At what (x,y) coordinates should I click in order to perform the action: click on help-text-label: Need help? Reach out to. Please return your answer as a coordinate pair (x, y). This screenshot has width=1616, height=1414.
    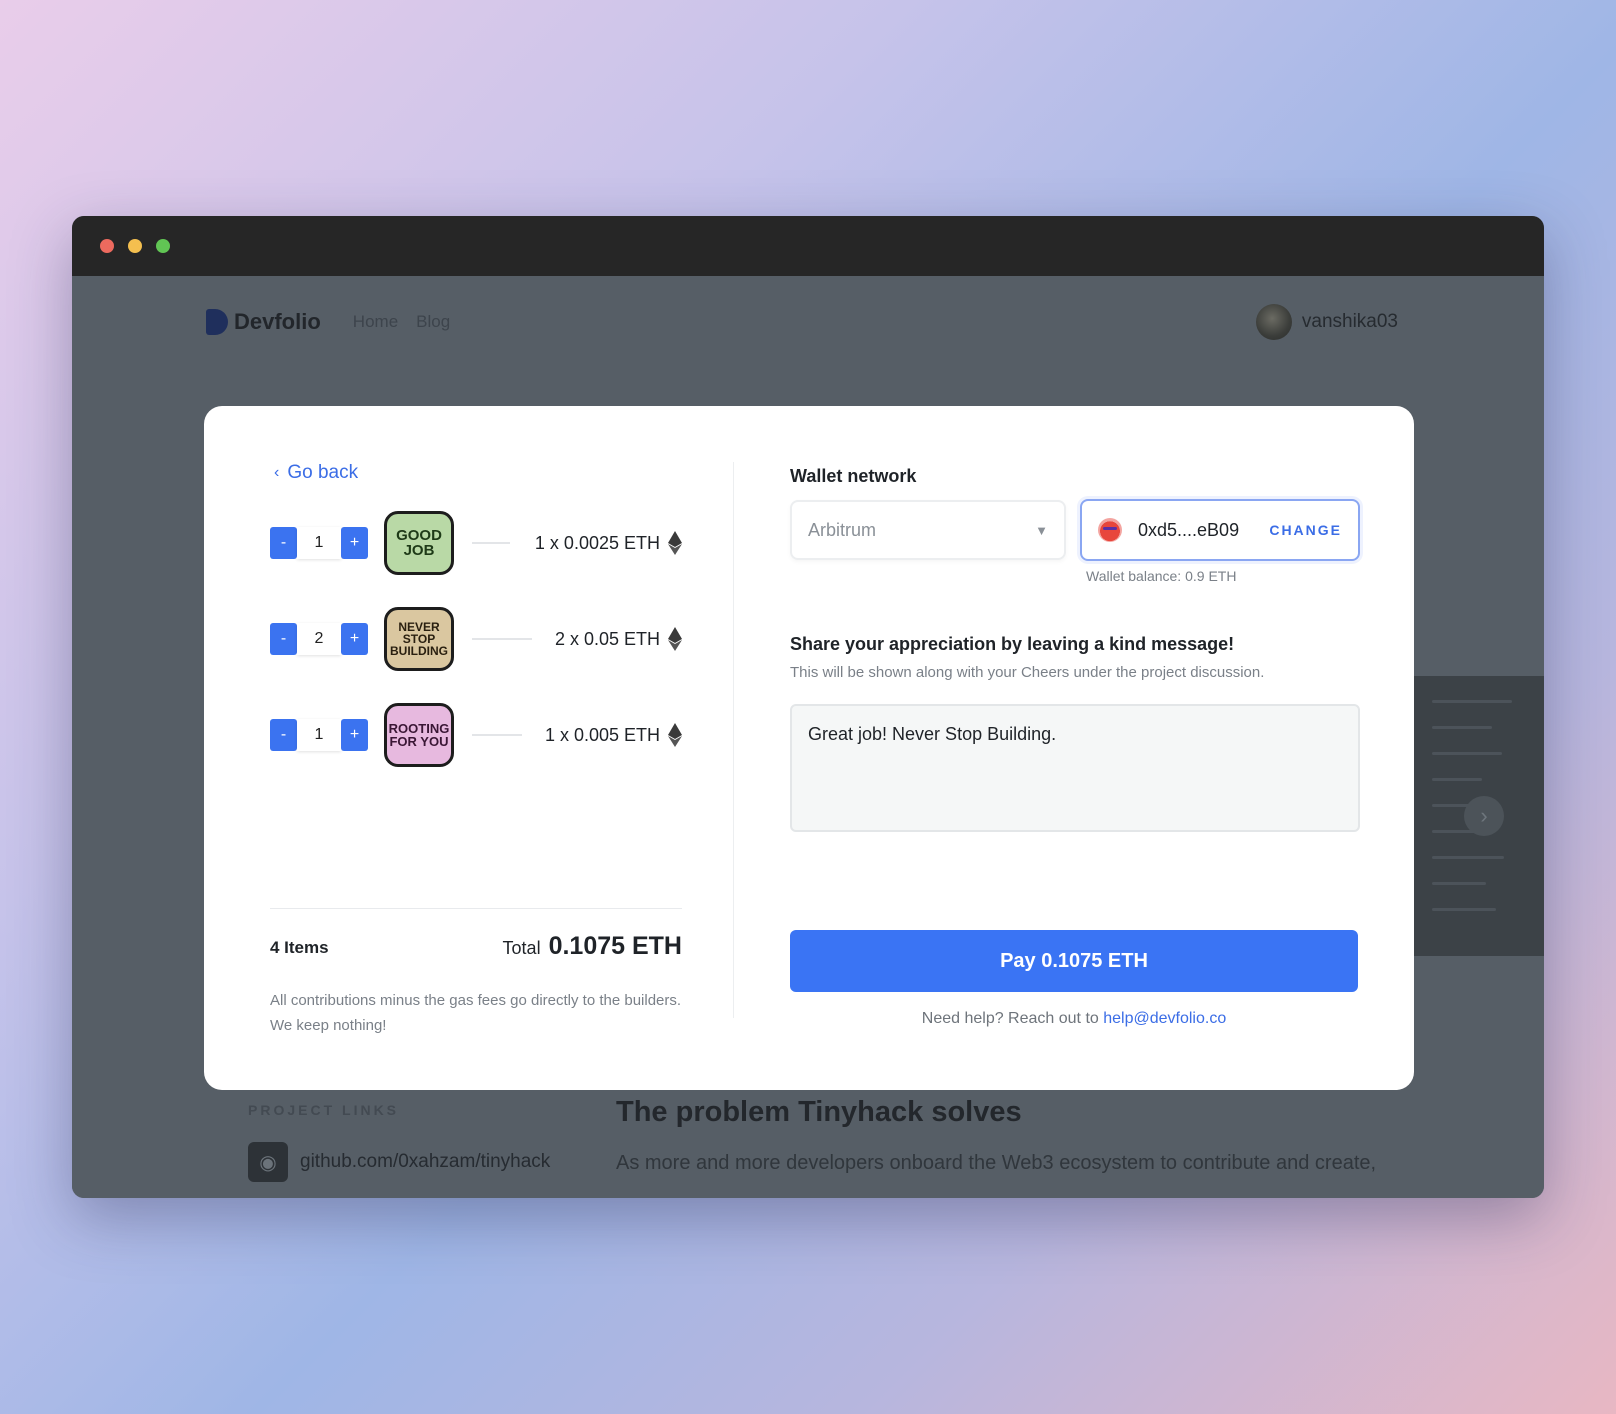
    Looking at the image, I should click on (1010, 1018).